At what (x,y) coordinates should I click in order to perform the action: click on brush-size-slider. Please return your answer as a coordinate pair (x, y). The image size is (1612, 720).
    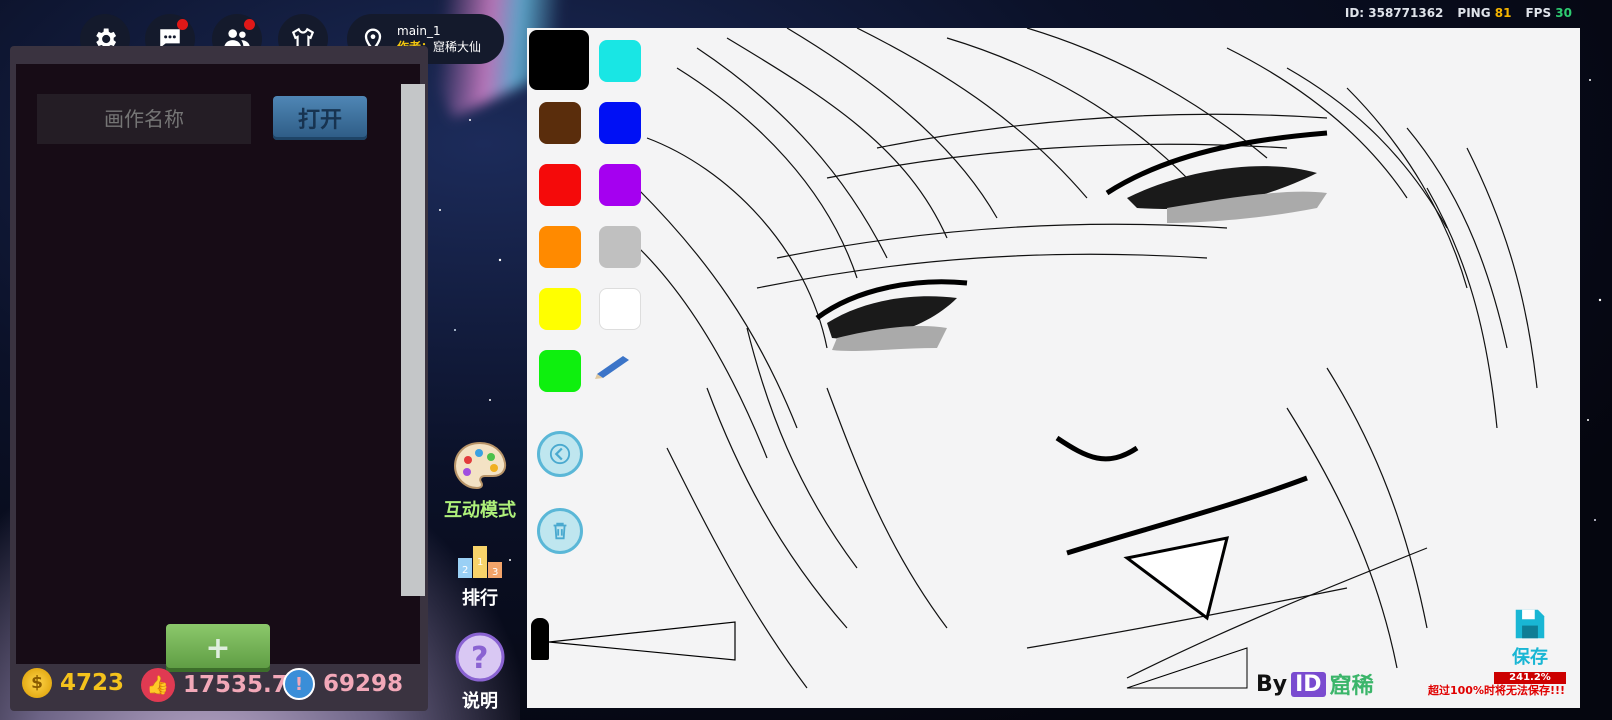
    Looking at the image, I should click on (644, 641).